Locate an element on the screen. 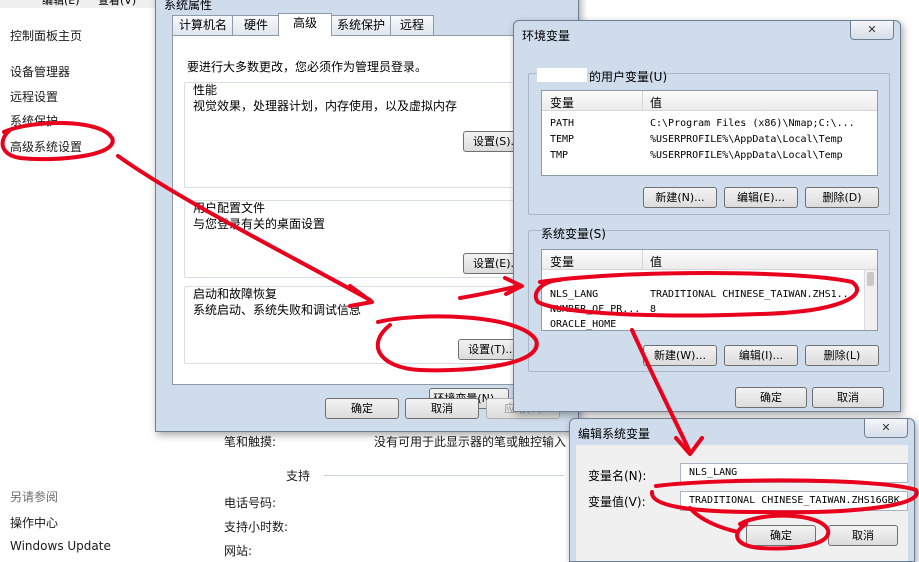  pen-touch-label: 笔和触摸: is located at coordinates (250, 442).